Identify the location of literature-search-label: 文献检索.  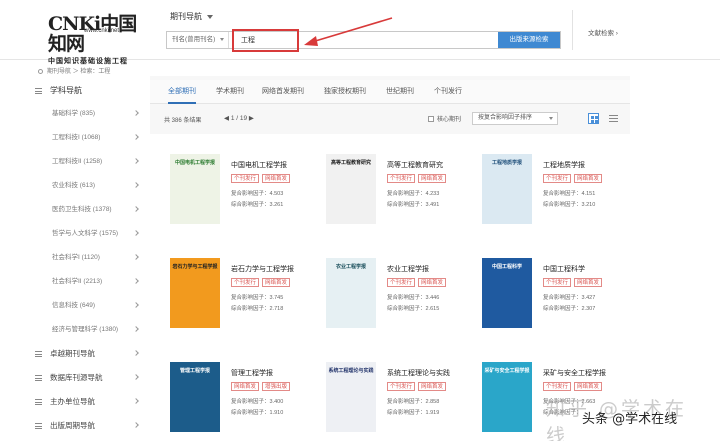
(601, 33).